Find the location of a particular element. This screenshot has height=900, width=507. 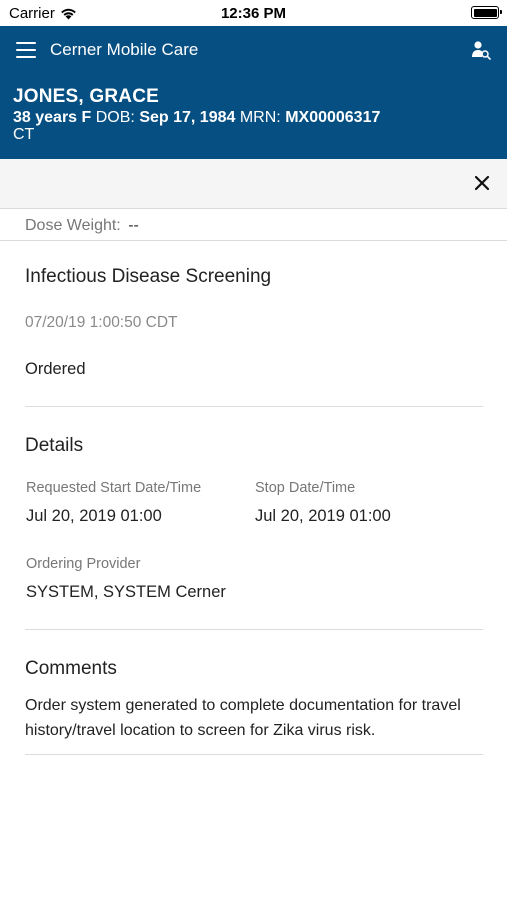

ordering-provider-value: SYSTEM, SYSTEM Cerner is located at coordinates (126, 592).